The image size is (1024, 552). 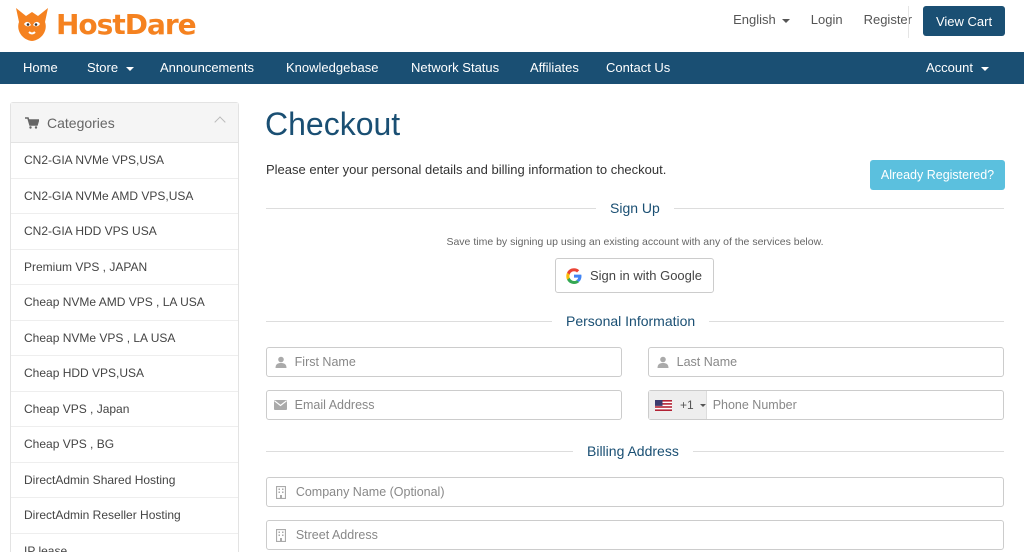 What do you see at coordinates (124, 161) in the screenshot?
I see `category-item: CN2-GIA NVMe VPS,USA` at bounding box center [124, 161].